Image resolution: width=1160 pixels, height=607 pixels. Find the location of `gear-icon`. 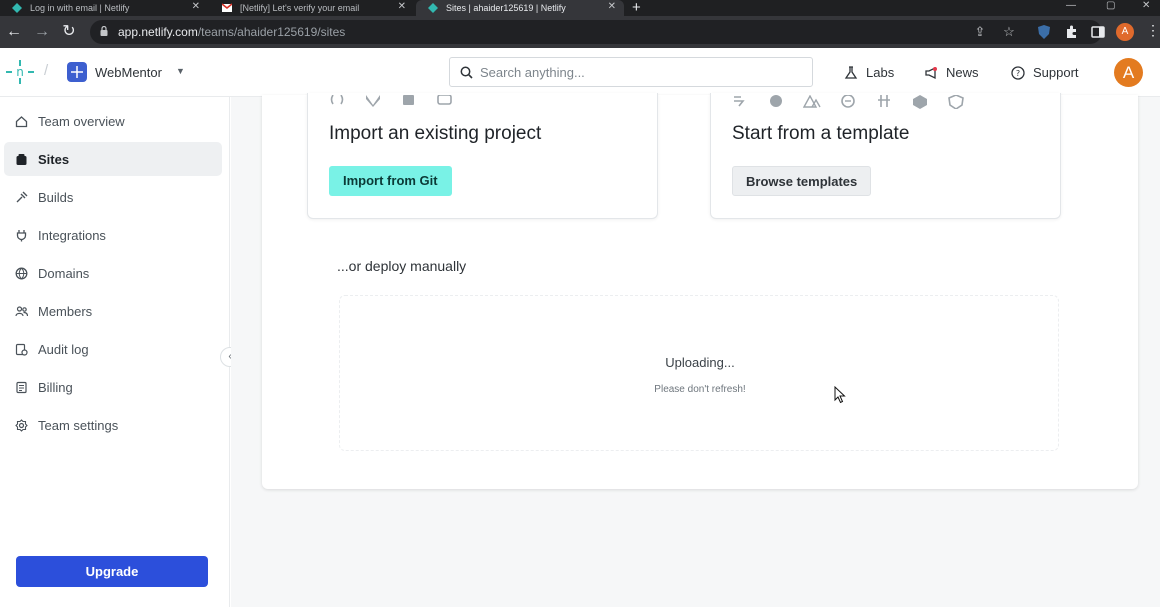

gear-icon is located at coordinates (21, 425).